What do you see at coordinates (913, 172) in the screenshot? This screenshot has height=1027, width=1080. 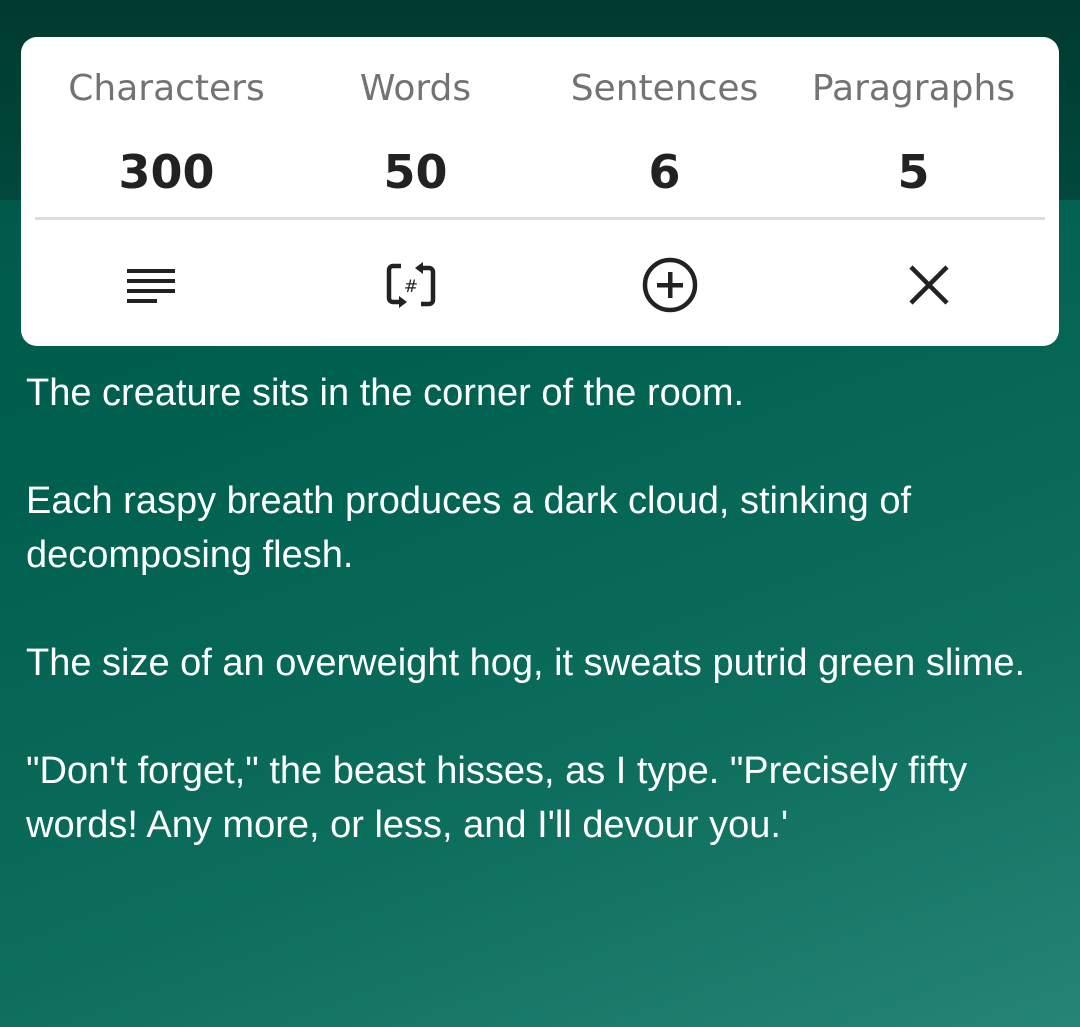 I see `stat-value: 5` at bounding box center [913, 172].